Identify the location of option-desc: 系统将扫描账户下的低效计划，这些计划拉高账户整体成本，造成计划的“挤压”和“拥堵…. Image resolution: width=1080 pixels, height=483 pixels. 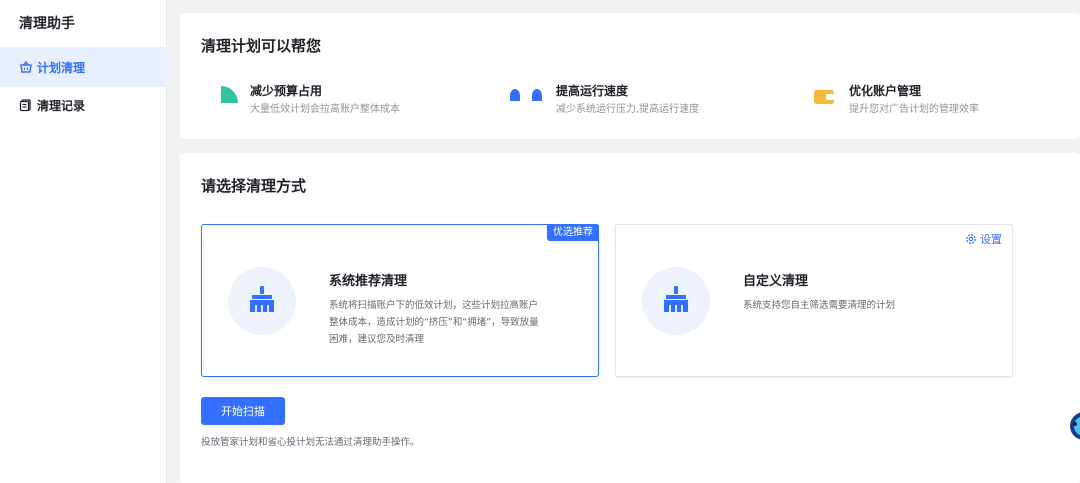
(434, 322).